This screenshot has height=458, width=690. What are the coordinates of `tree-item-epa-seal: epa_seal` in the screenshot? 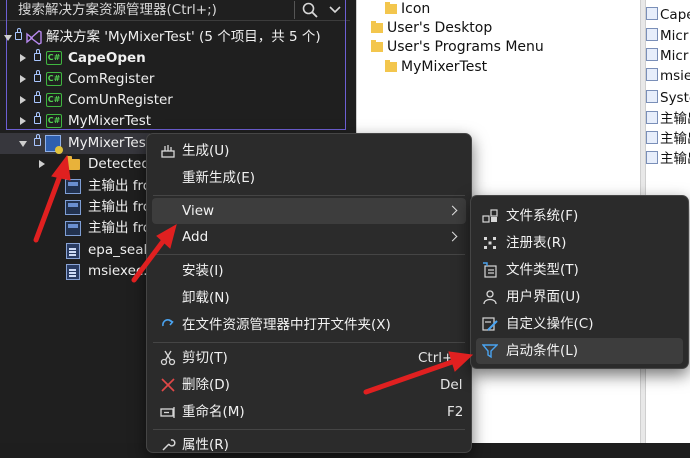 It's located at (74, 250).